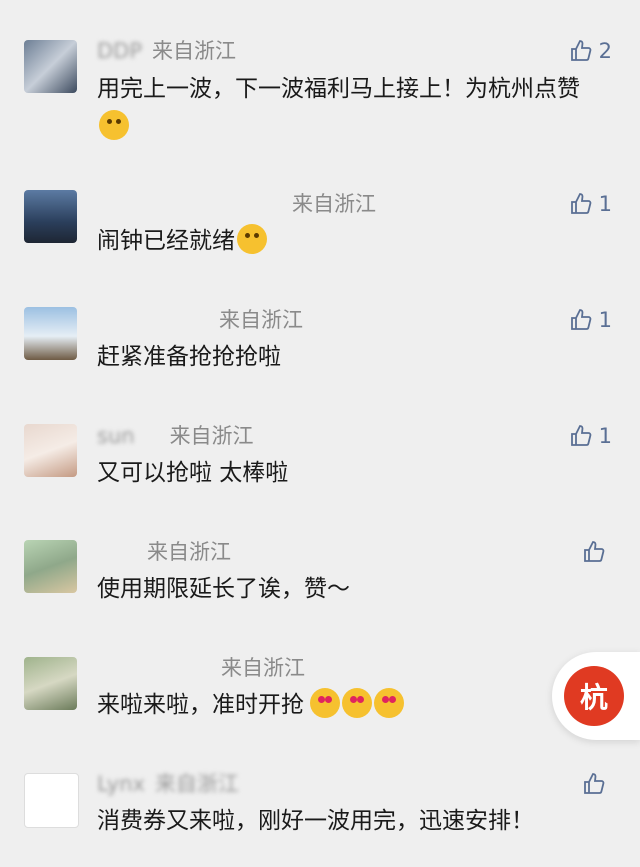 This screenshot has width=640, height=867. Describe the element at coordinates (114, 125) in the screenshot. I see `grin-icon` at that location.